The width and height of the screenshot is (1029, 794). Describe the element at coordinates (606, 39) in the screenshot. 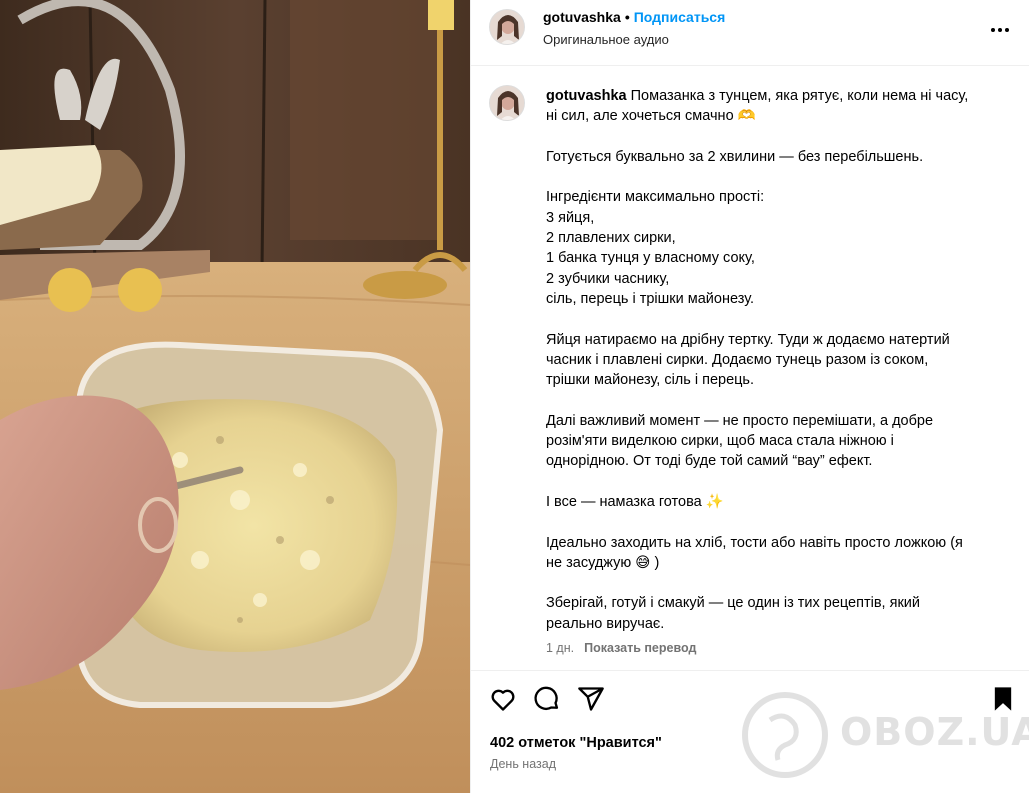

I see `audio-label: Оригинальное аудио` at that location.